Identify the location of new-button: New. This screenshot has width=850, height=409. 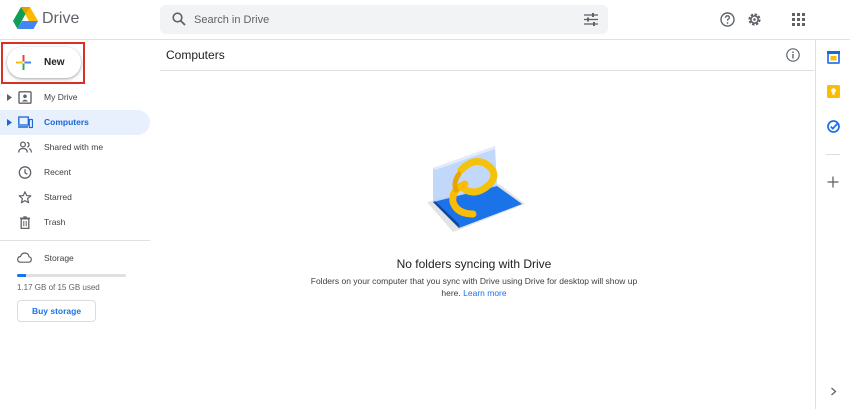
(44, 62).